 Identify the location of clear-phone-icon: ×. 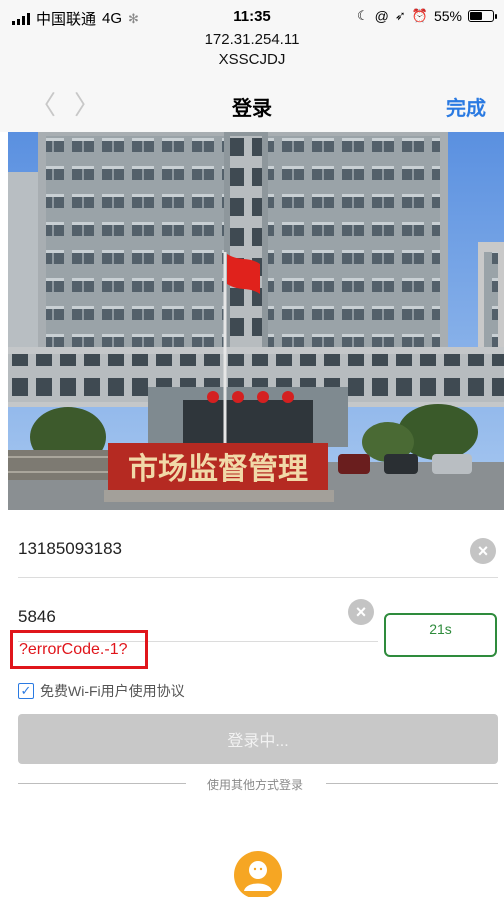
(483, 551).